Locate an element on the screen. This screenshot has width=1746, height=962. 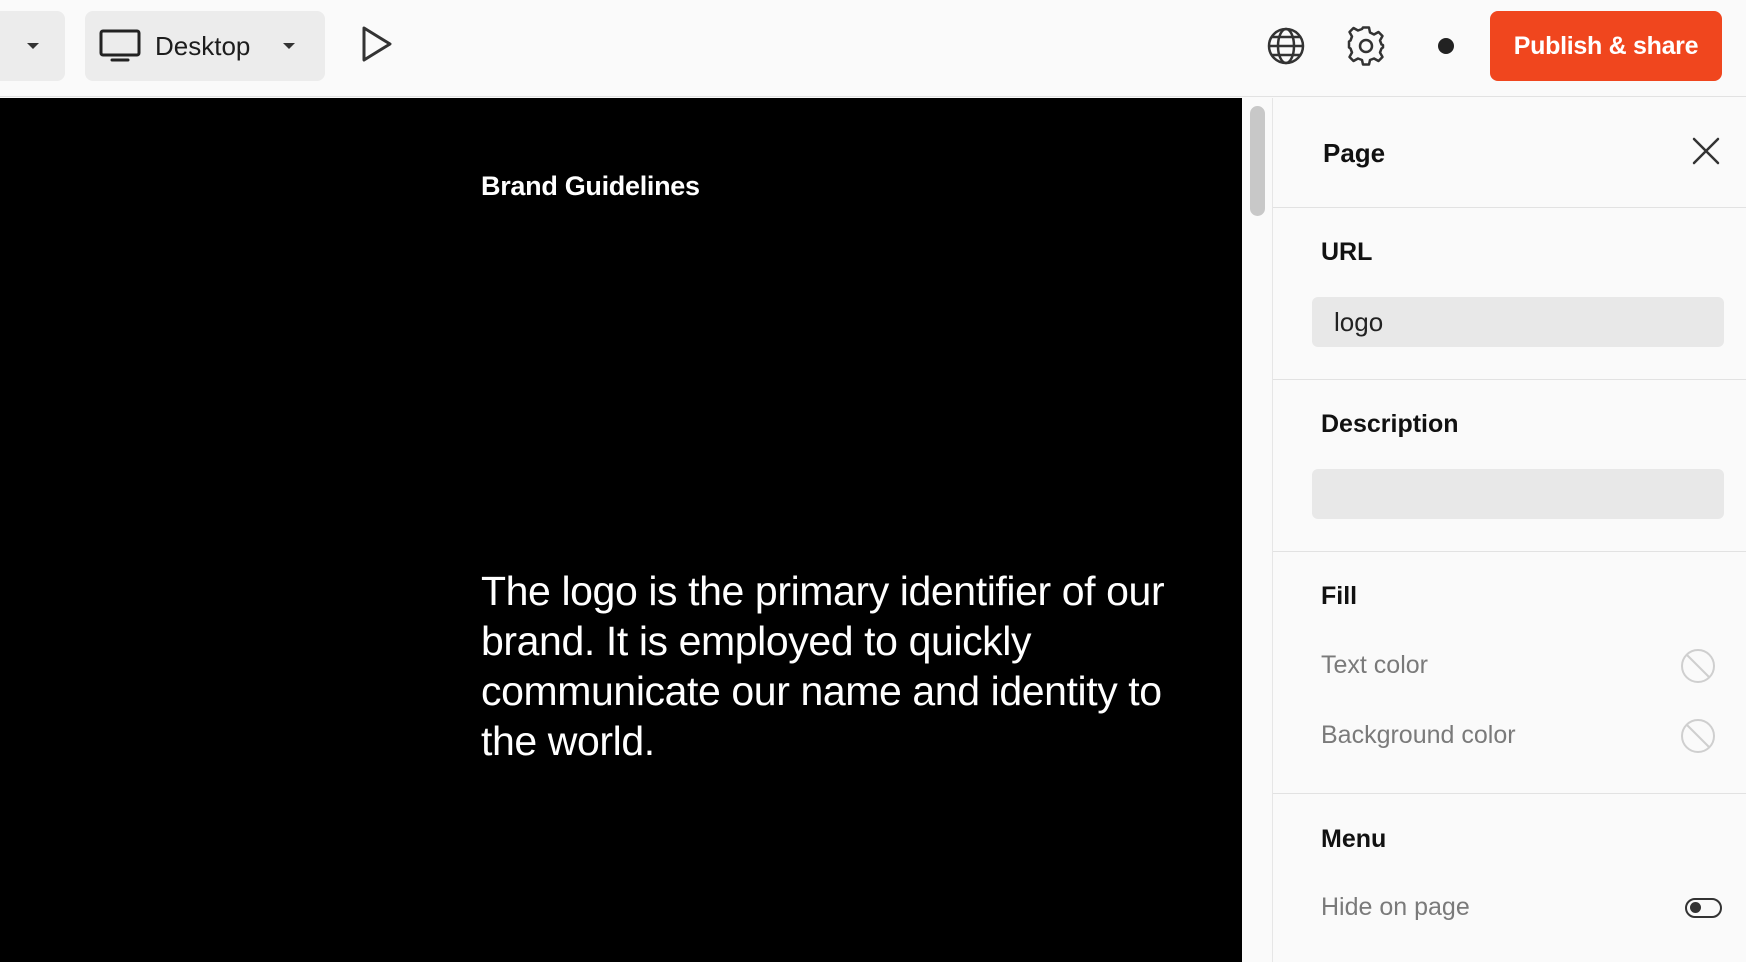
fill-label: Fill is located at coordinates (1339, 596).